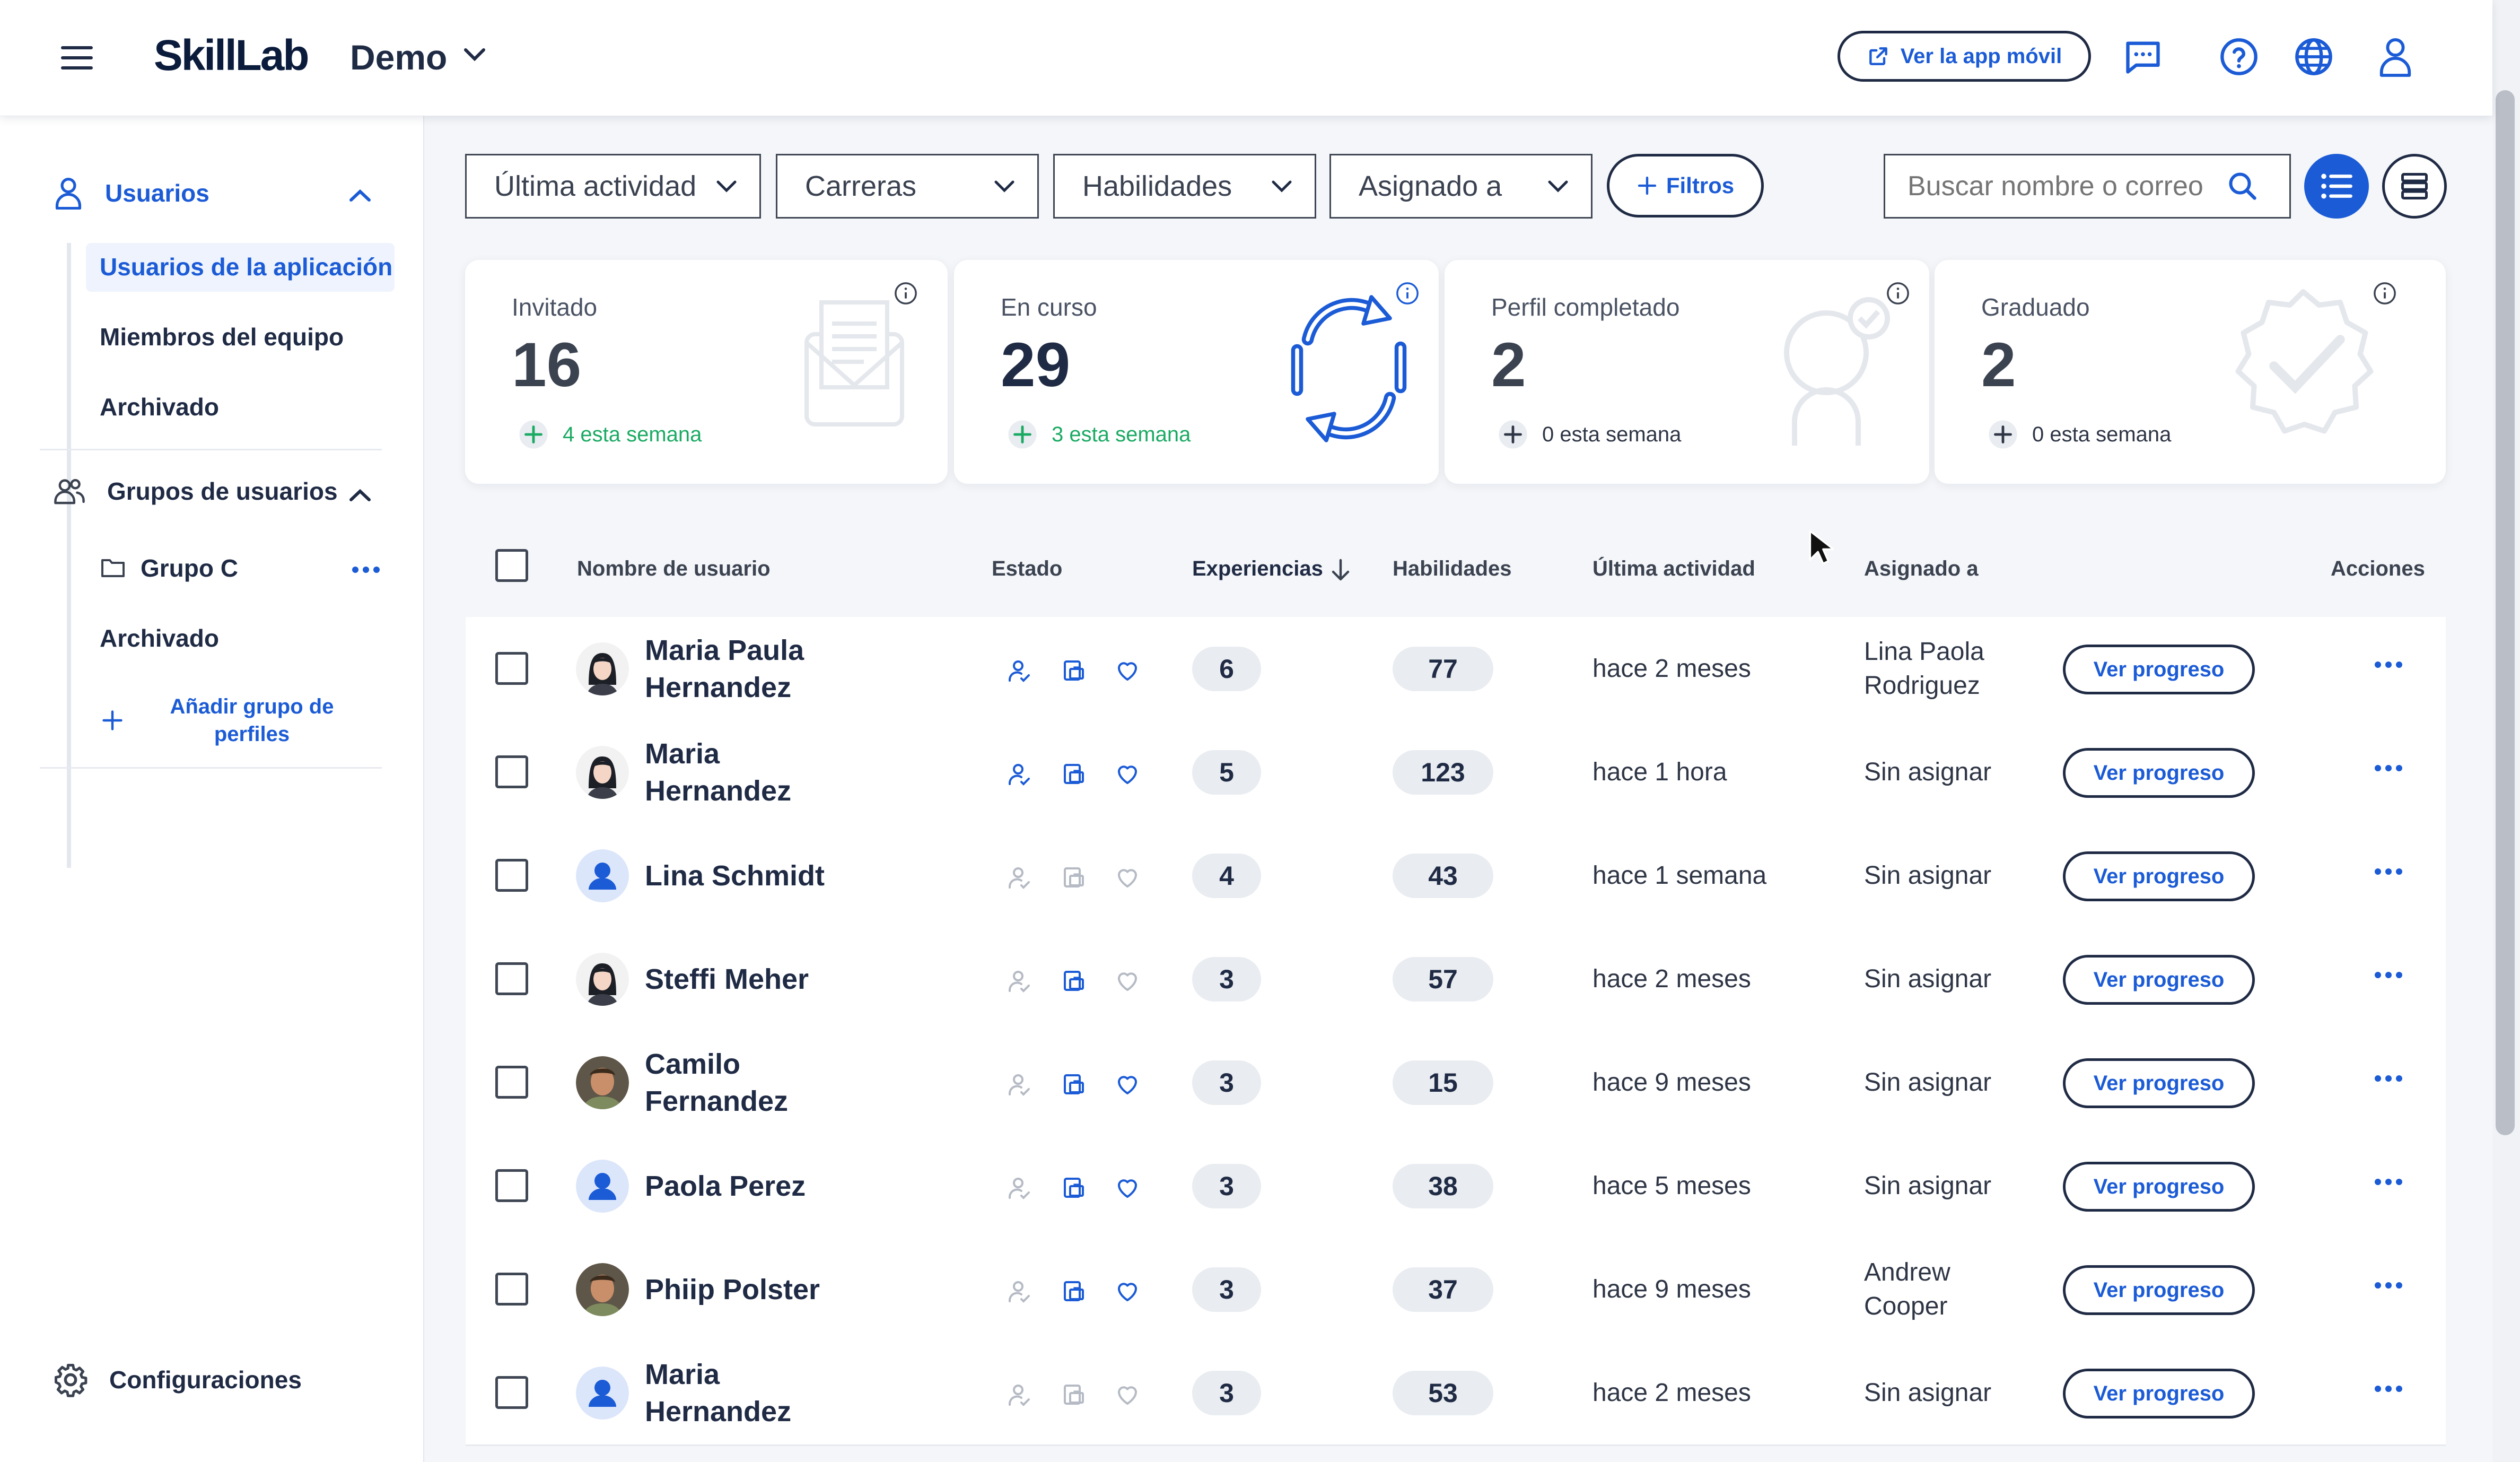 This screenshot has width=2520, height=1462. Describe the element at coordinates (1184, 187) in the screenshot. I see `filter-skills: Habilidades` at that location.